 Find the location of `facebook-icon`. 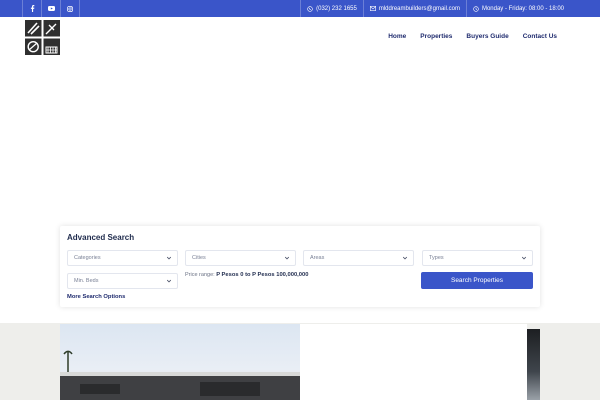

facebook-icon is located at coordinates (32, 8).